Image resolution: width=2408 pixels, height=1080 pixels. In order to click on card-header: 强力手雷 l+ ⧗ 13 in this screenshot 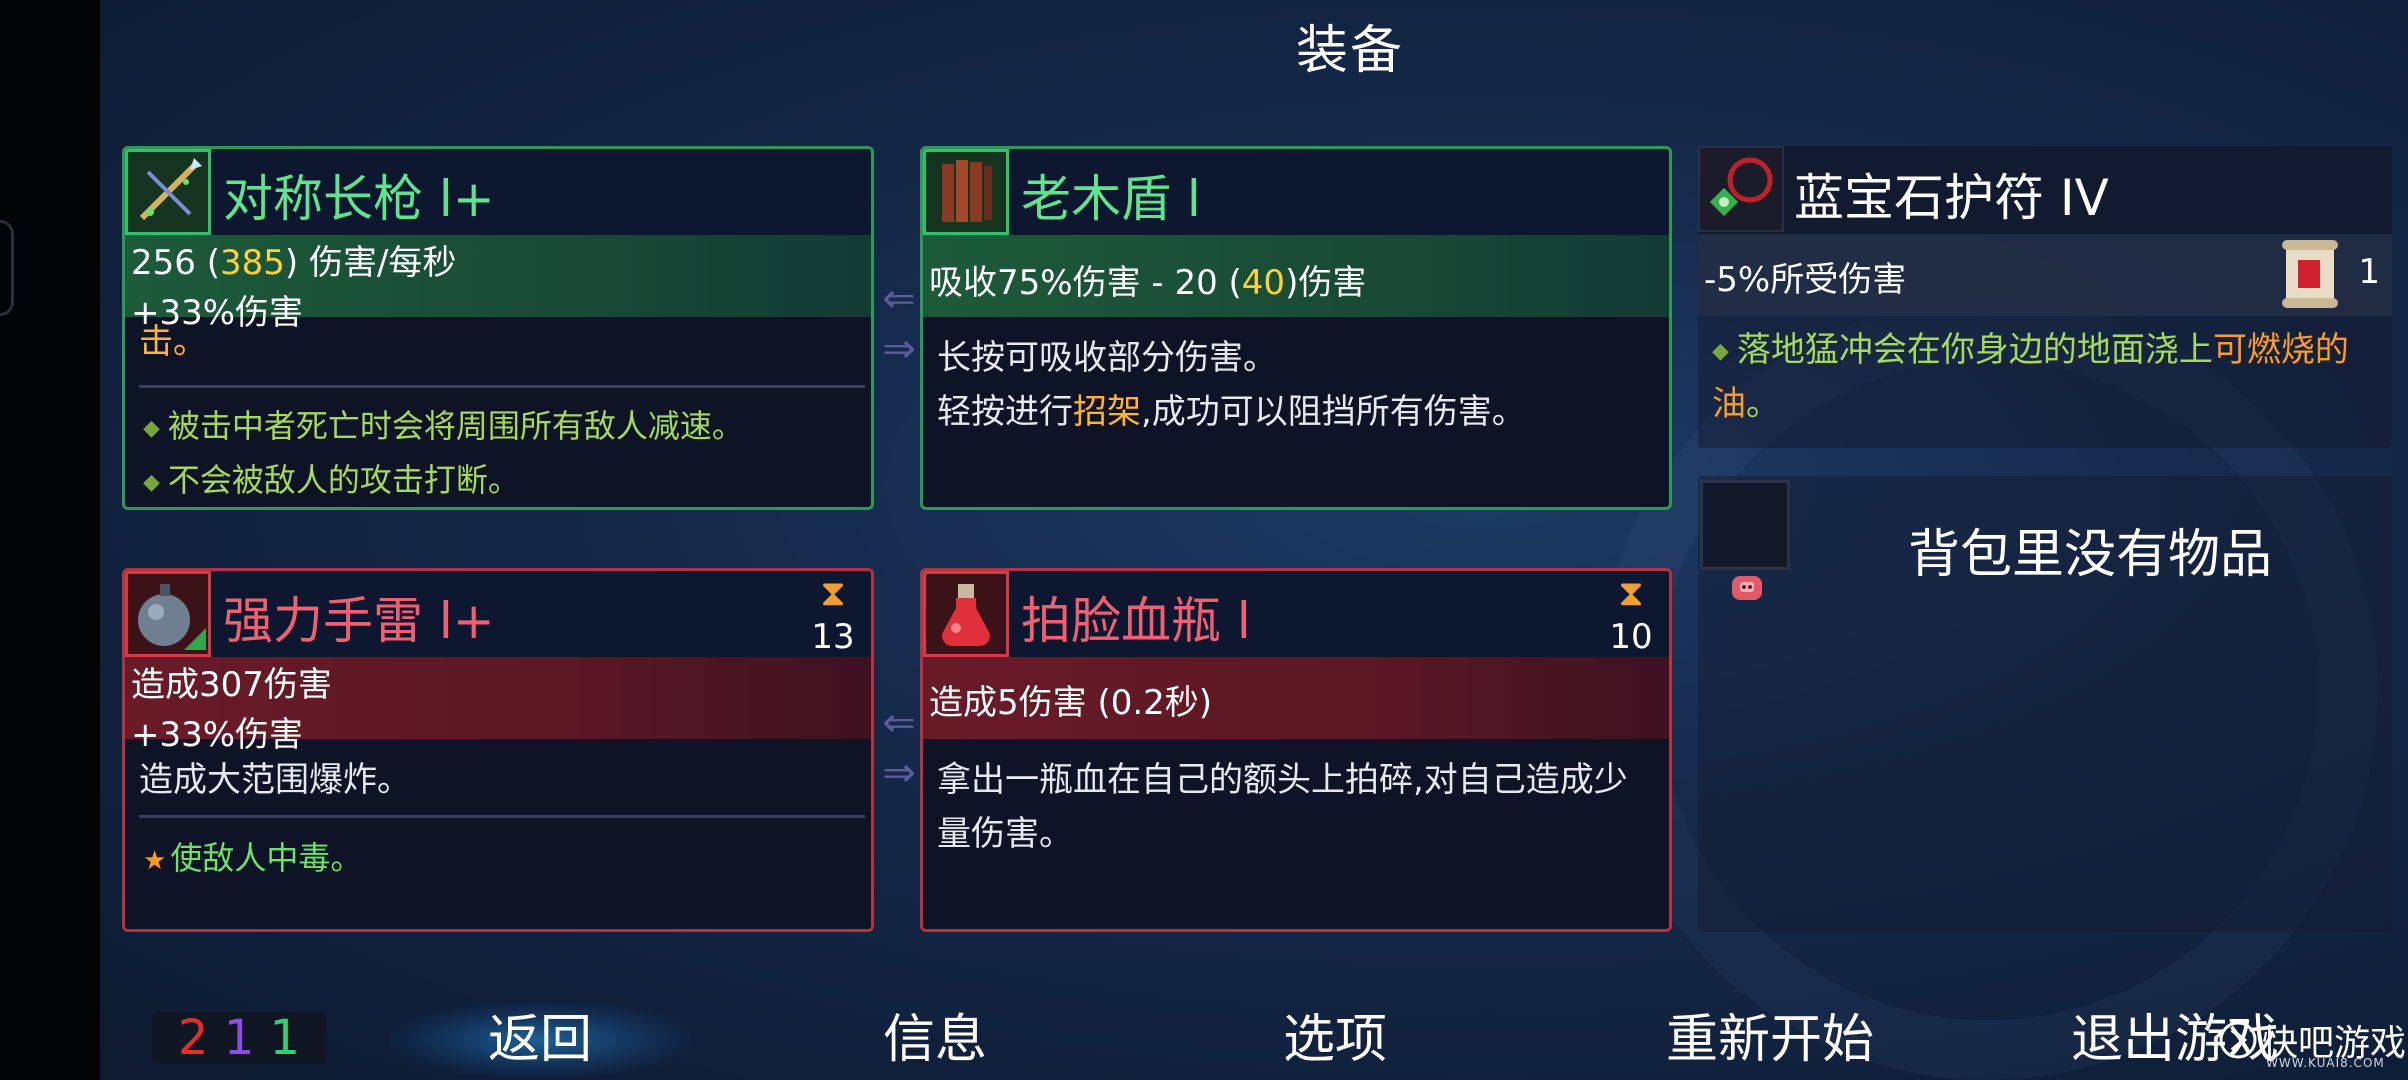, I will do `click(498, 614)`.